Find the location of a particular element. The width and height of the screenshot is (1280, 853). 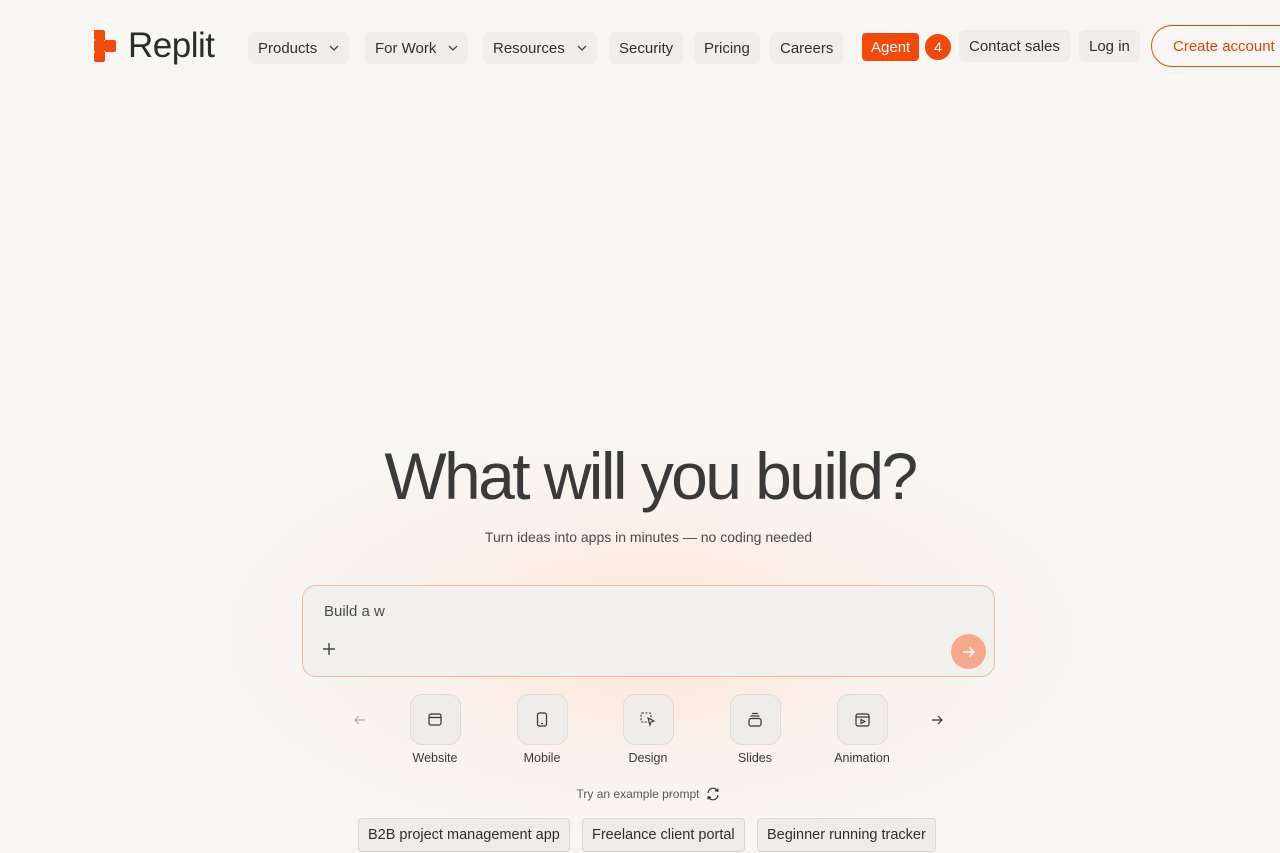

category-label: Mobile is located at coordinates (542, 758).